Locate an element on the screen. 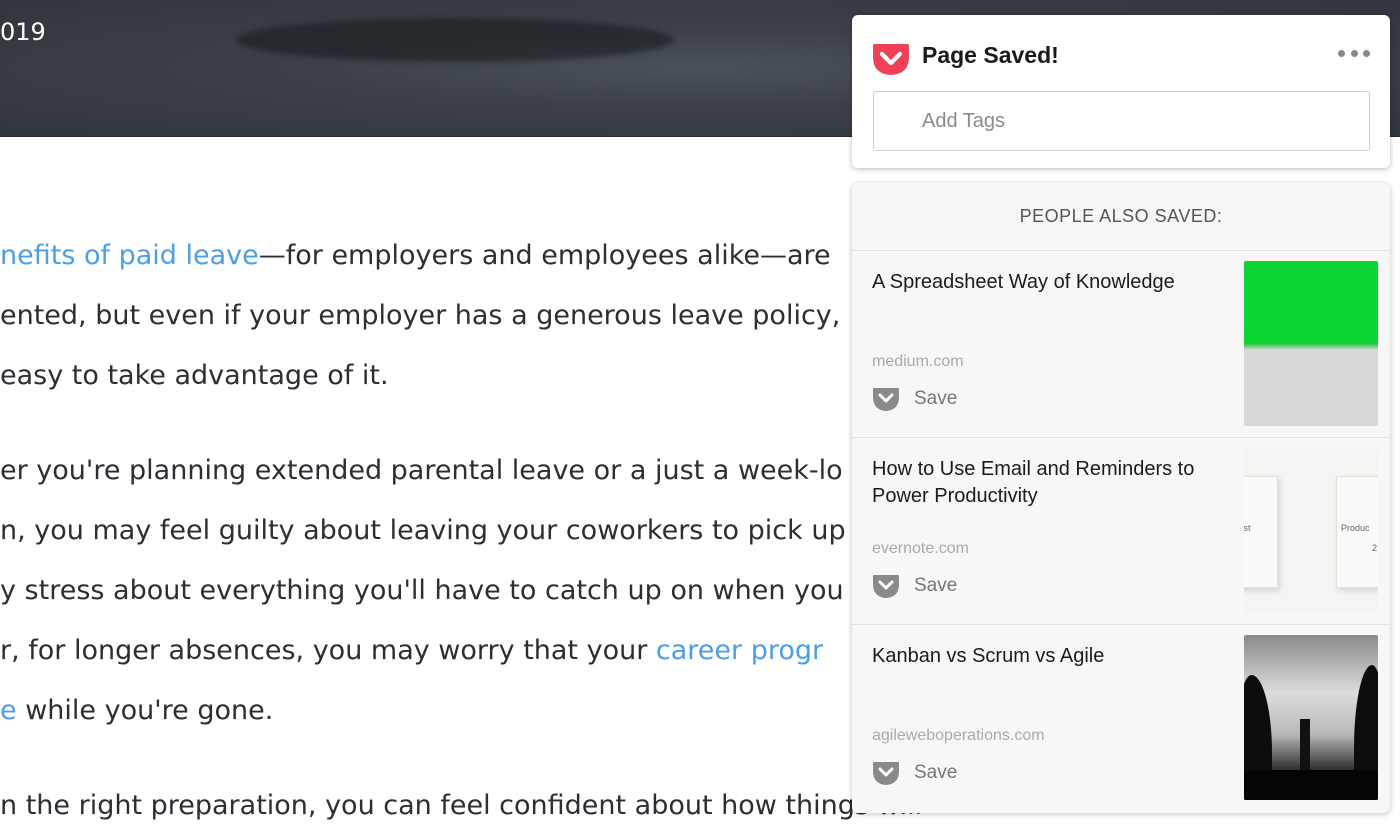 The width and height of the screenshot is (1400, 830). more-horizontal-icon is located at coordinates (1354, 53).